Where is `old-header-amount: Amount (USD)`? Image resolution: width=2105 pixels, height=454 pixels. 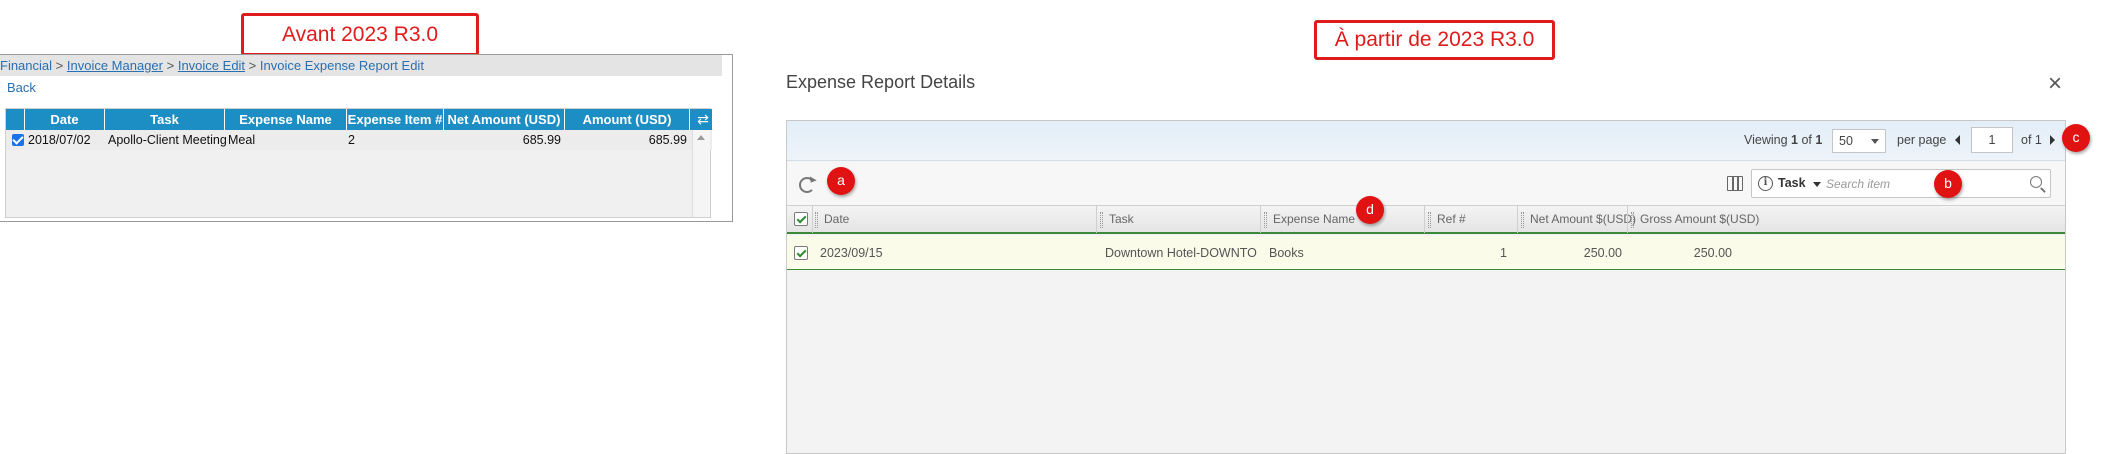 old-header-amount: Amount (USD) is located at coordinates (627, 119).